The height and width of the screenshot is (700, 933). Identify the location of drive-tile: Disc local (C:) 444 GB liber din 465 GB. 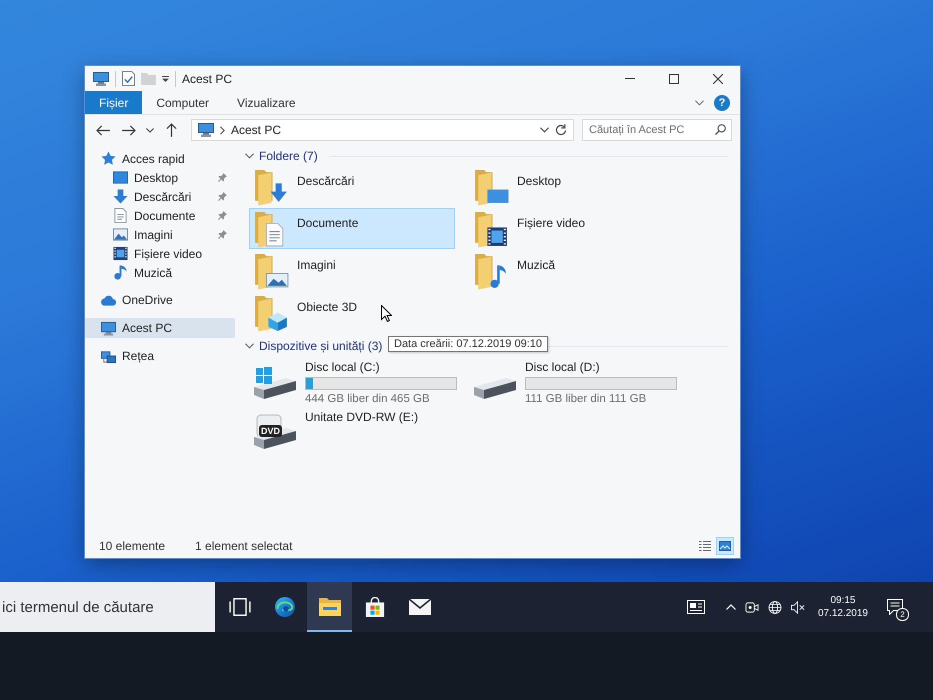
(352, 380).